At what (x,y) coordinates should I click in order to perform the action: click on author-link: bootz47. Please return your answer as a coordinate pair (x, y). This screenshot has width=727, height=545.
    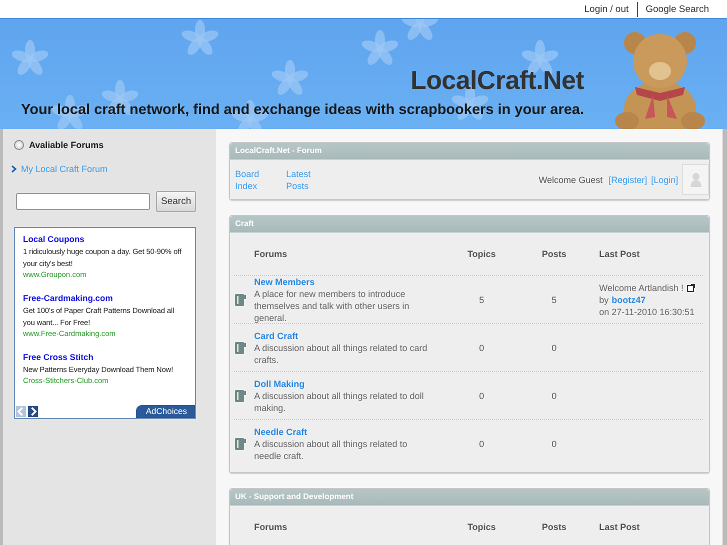
    Looking at the image, I should click on (629, 300).